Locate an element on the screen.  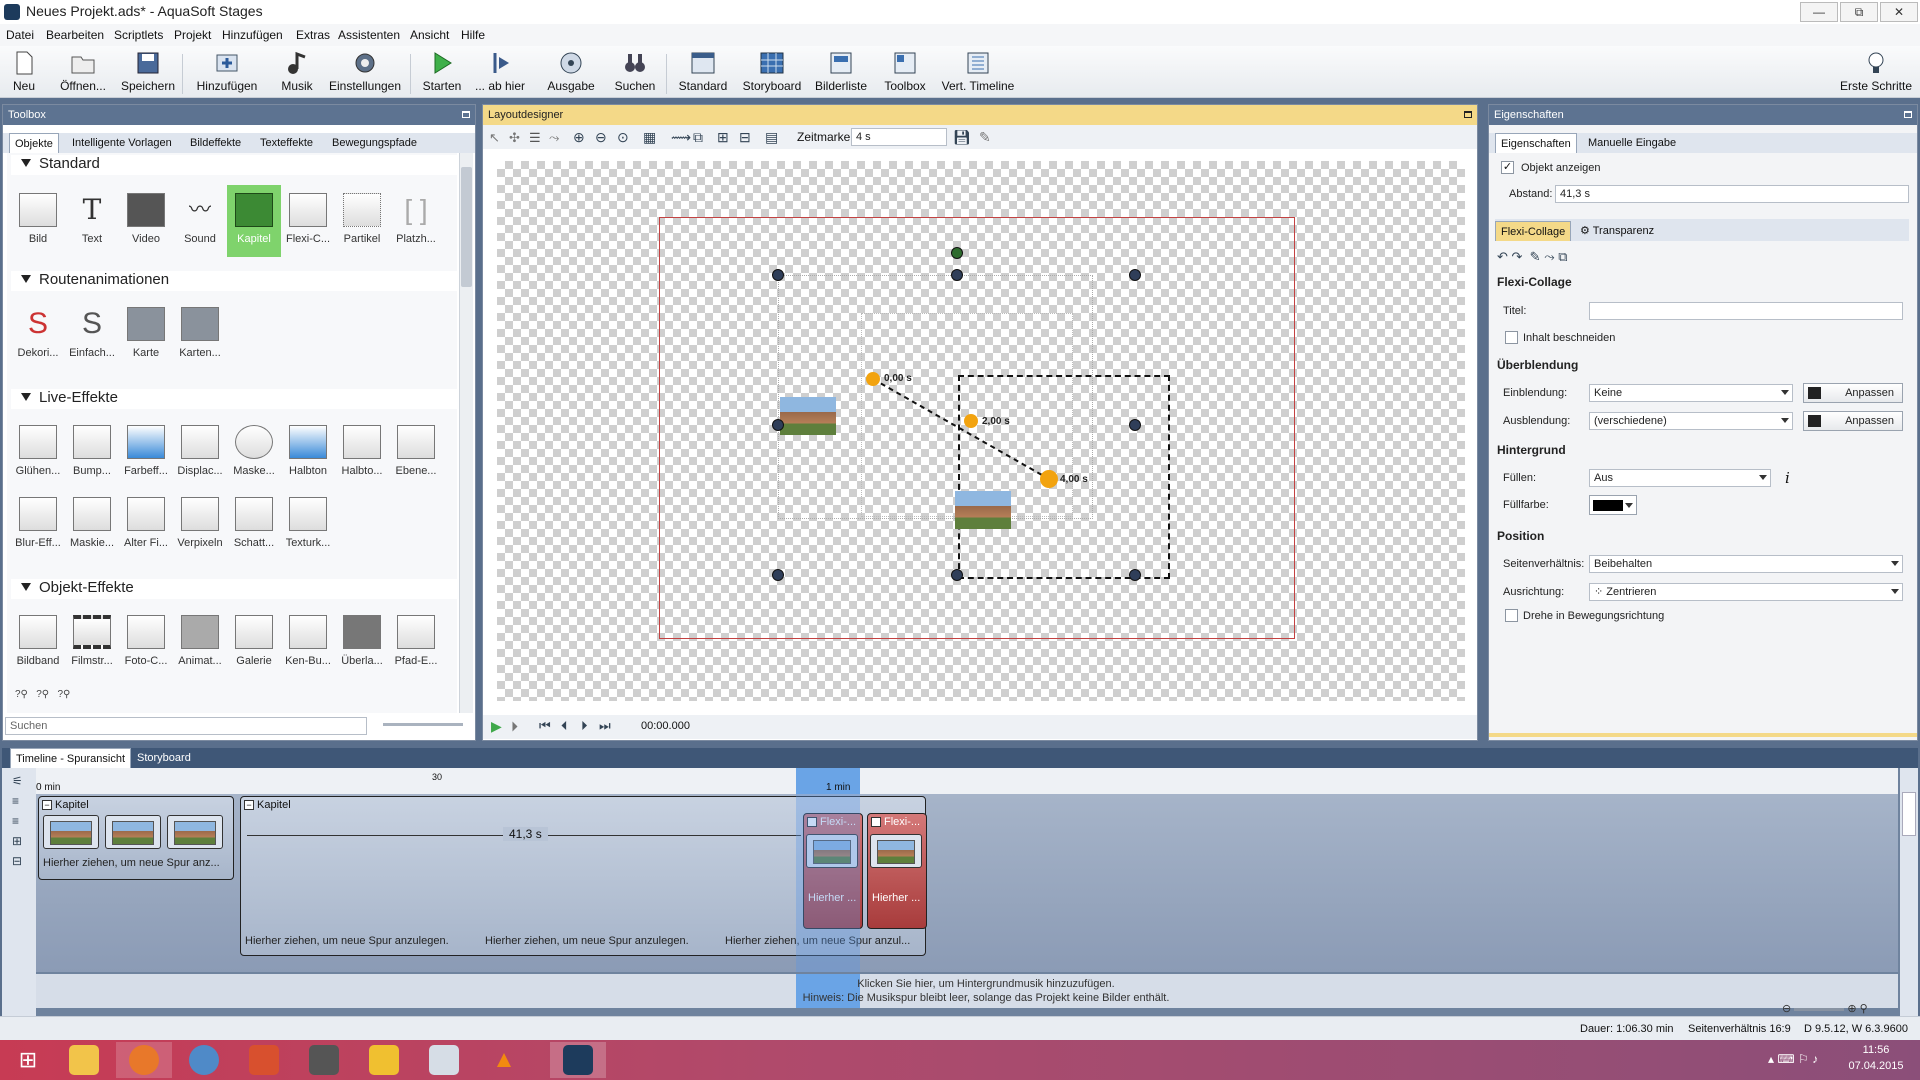
titel-input is located at coordinates (1746, 311).